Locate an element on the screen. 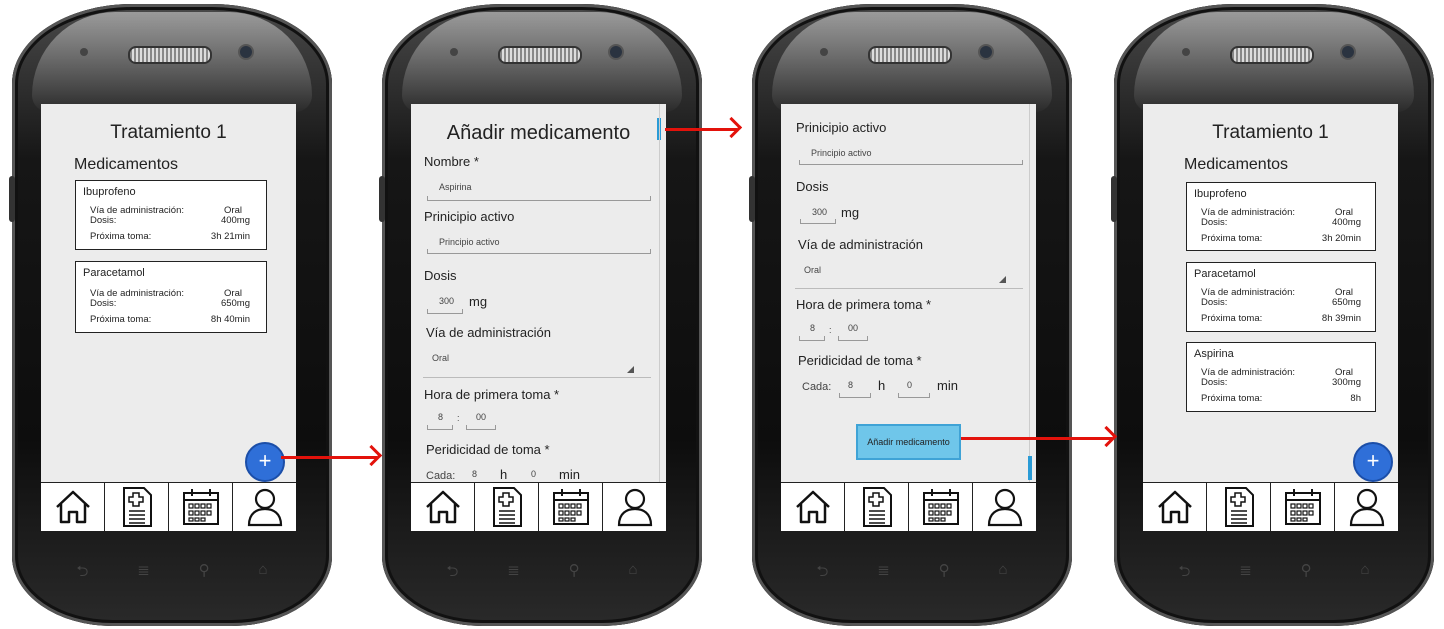 This screenshot has height=629, width=1444. hours-unit: h is located at coordinates (504, 474).